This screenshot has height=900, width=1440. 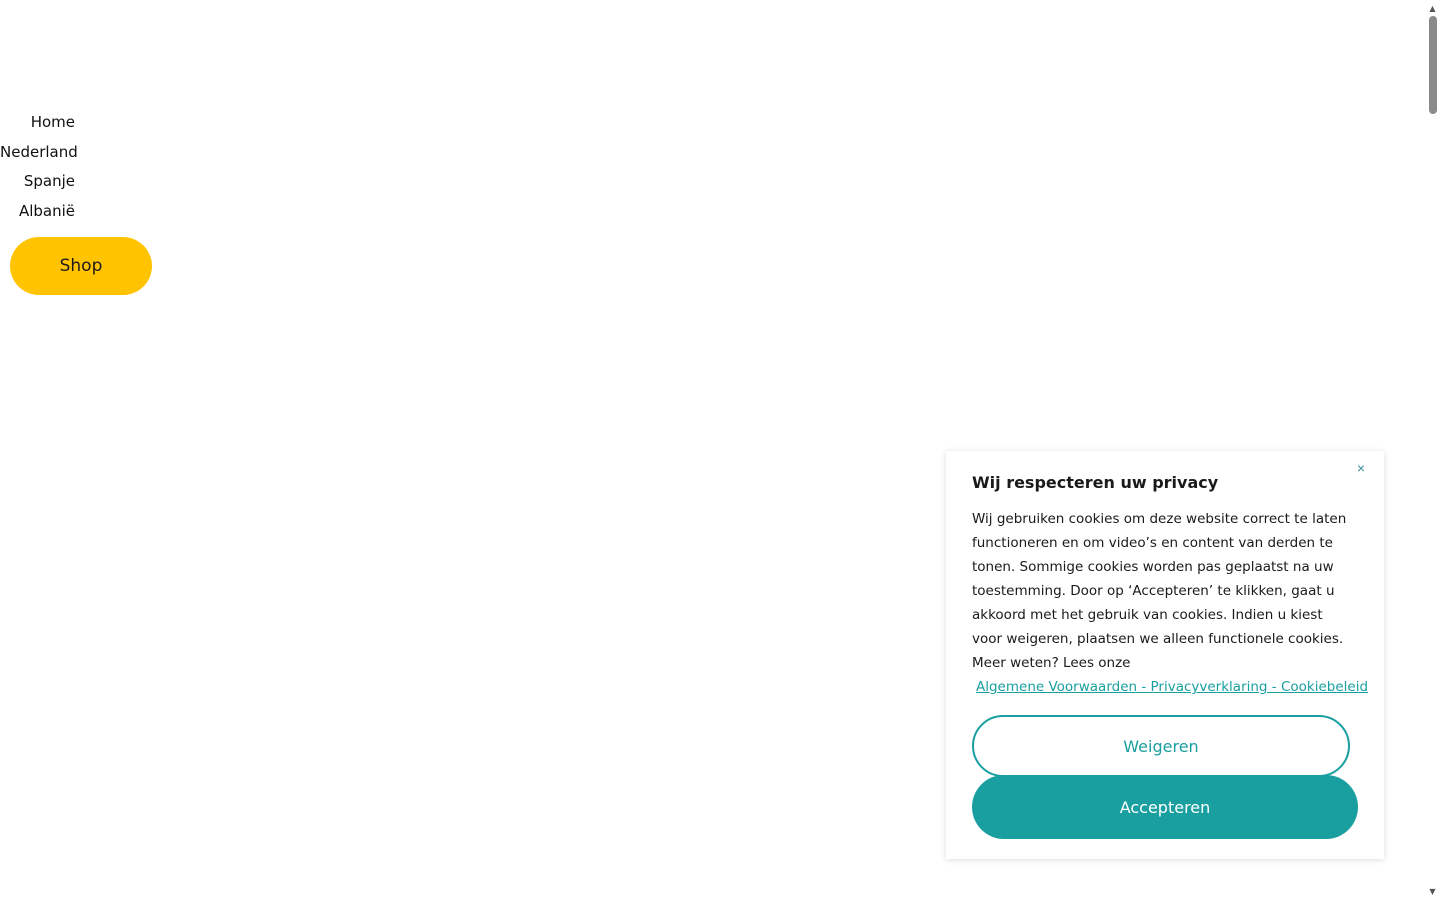 What do you see at coordinates (1165, 807) in the screenshot?
I see `accept-cookies-button: Accepteren` at bounding box center [1165, 807].